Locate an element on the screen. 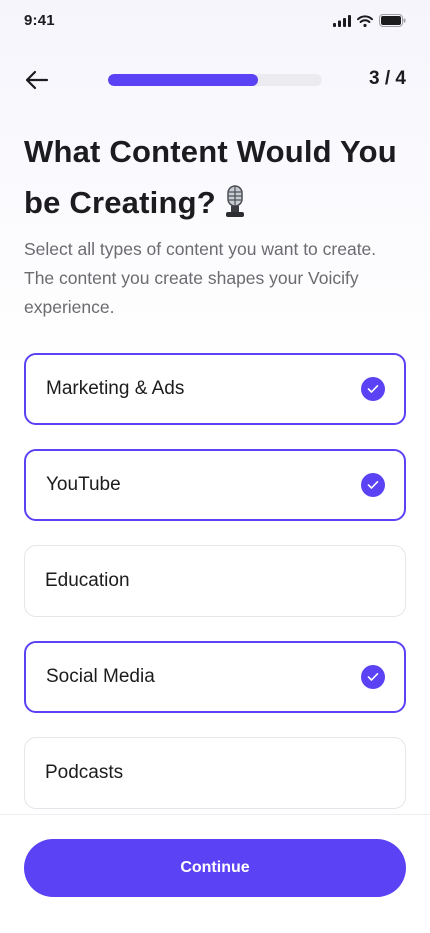 Image resolution: width=430 pixels, height=933 pixels. option-podcasts: Podcasts is located at coordinates (215, 773).